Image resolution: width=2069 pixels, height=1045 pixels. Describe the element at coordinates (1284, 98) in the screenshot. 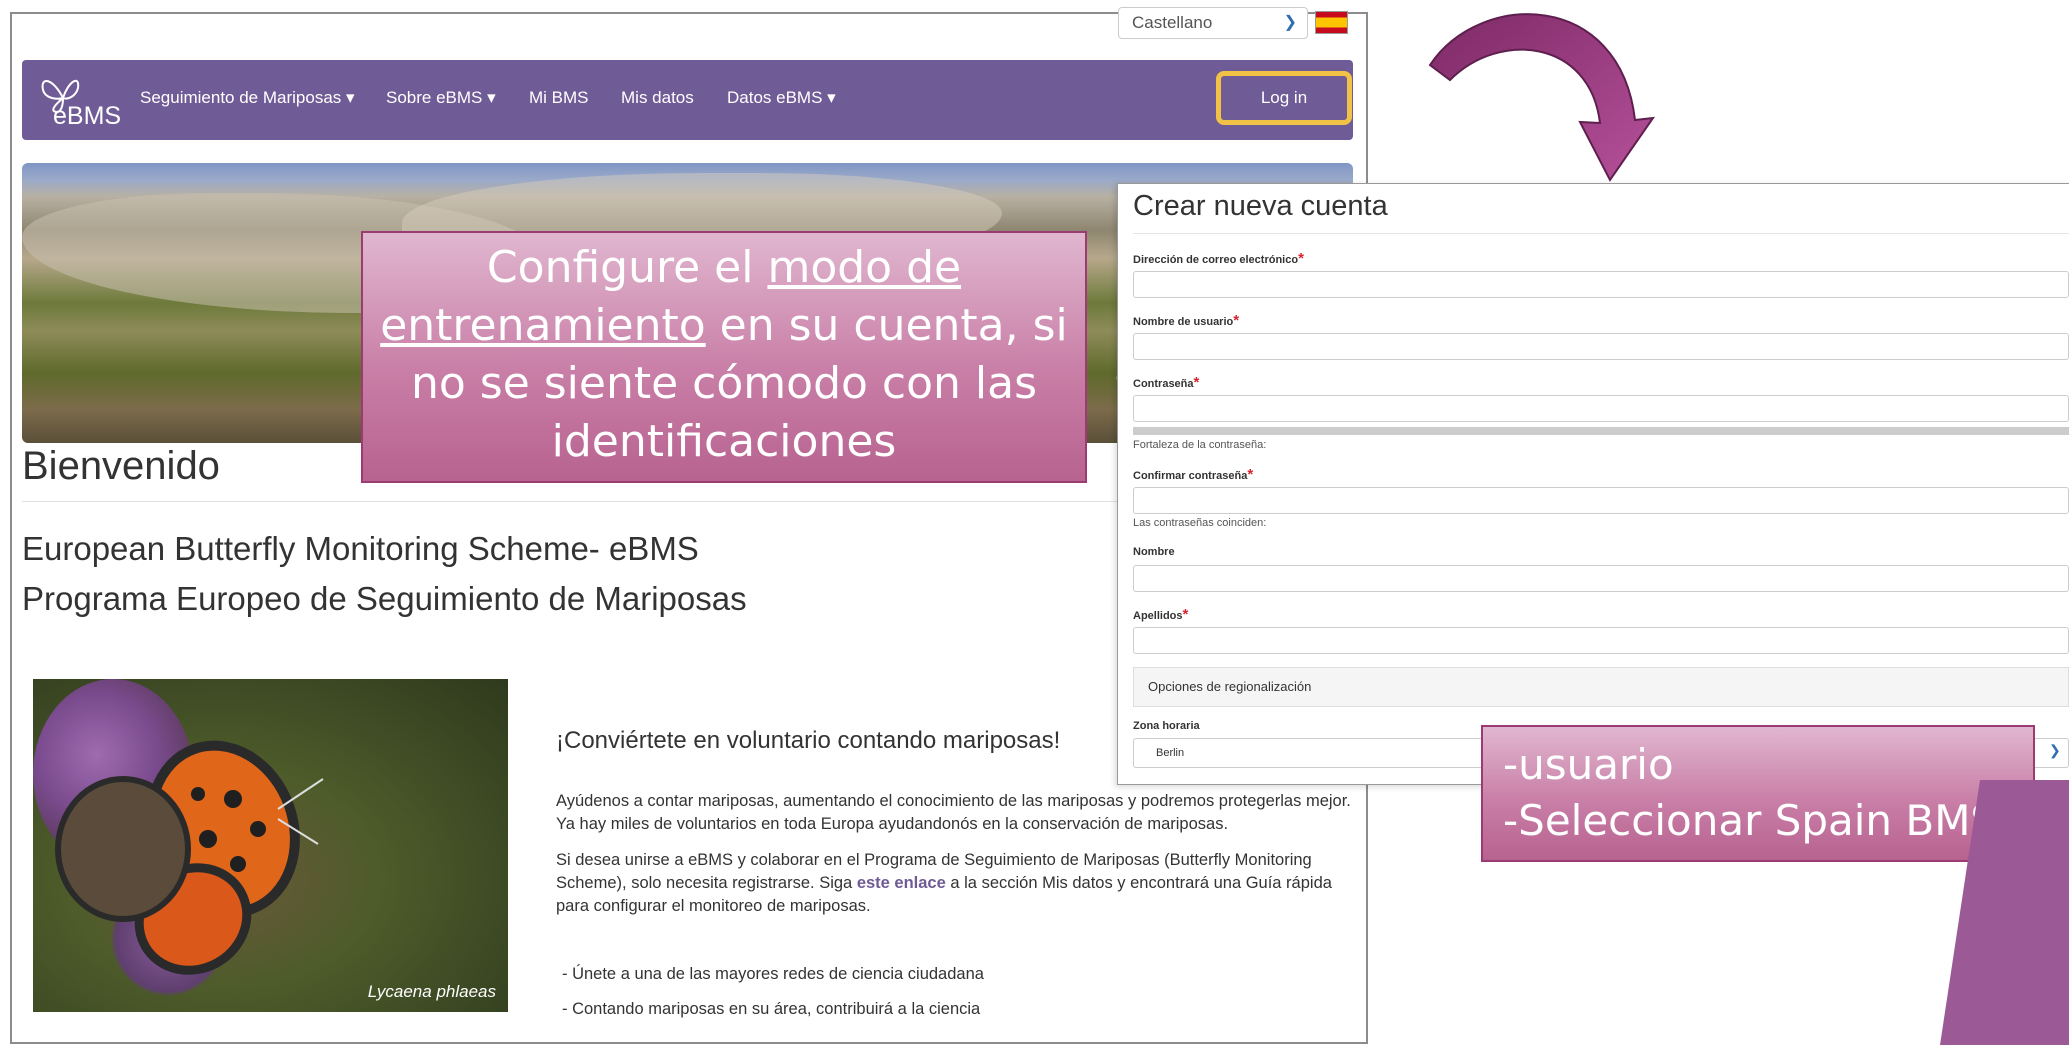

I see `login-button: Log in` at that location.